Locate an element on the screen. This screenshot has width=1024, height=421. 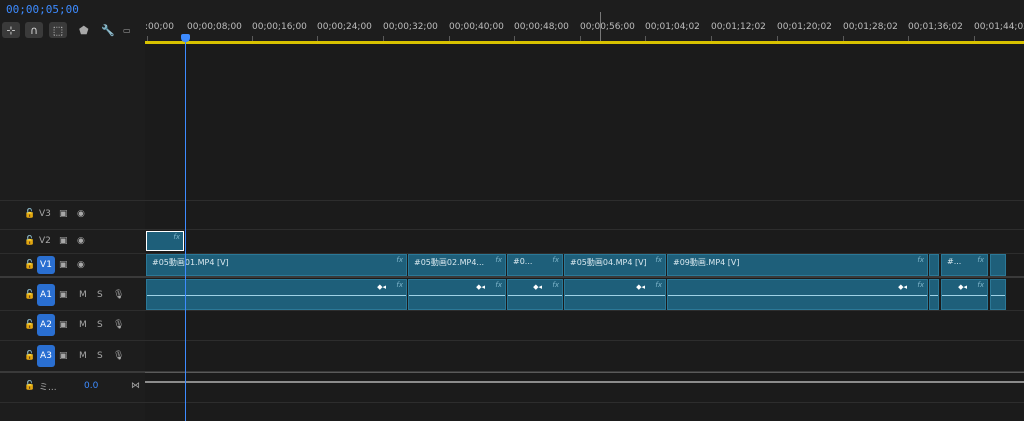
v1-clip: #0... fx is located at coordinates (535, 265).